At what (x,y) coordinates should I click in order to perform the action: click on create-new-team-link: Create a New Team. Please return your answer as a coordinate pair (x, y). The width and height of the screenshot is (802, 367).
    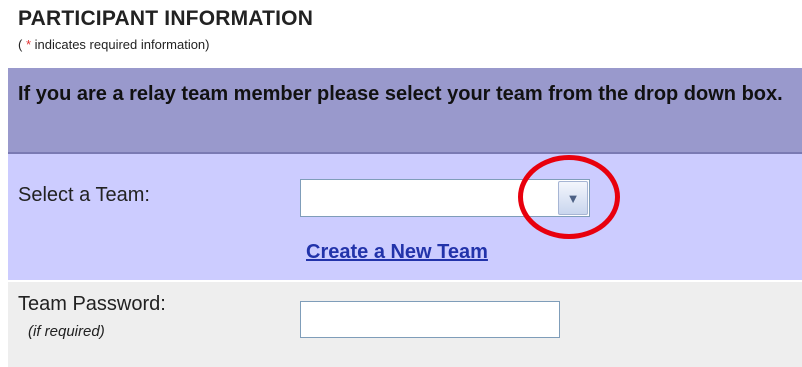
    Looking at the image, I should click on (397, 252).